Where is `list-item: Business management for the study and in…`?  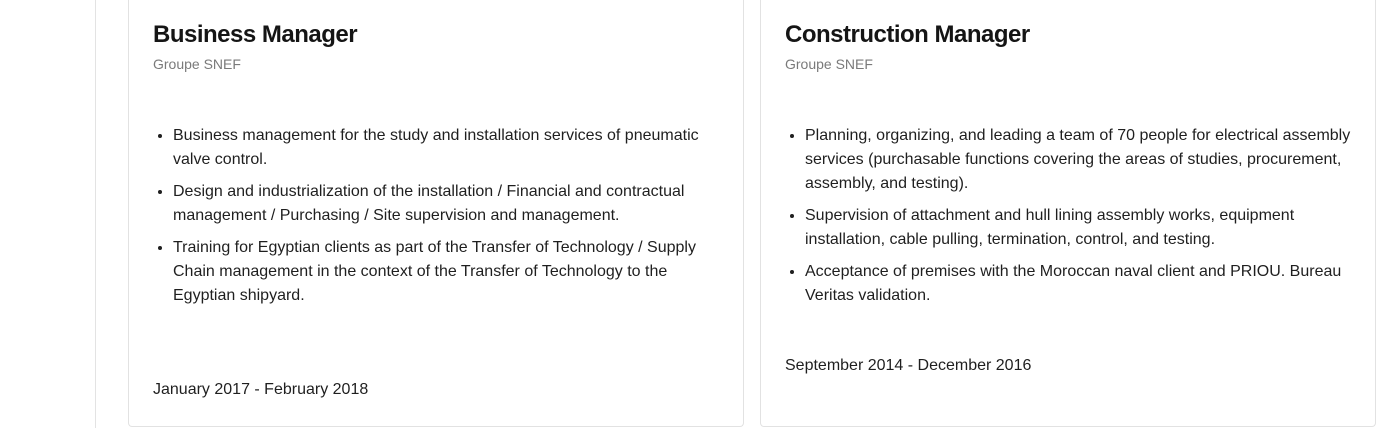 list-item: Business management for the study and in… is located at coordinates (447, 148).